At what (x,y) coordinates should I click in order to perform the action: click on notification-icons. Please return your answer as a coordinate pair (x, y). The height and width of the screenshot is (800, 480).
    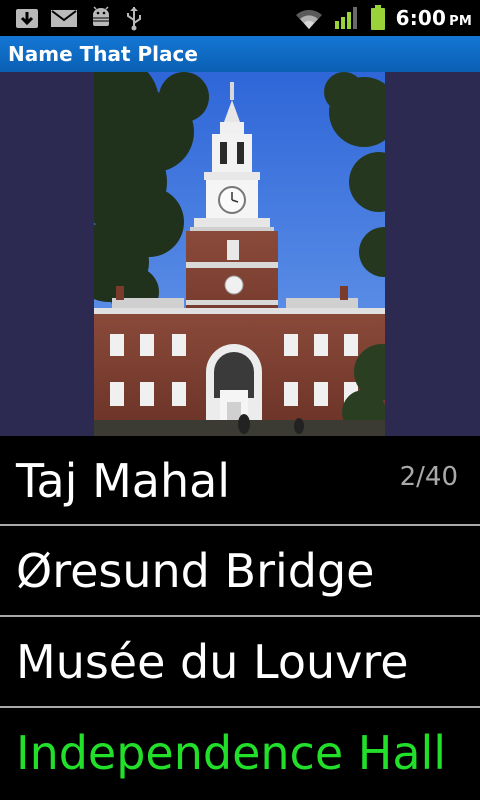
    Looking at the image, I should click on (79, 18).